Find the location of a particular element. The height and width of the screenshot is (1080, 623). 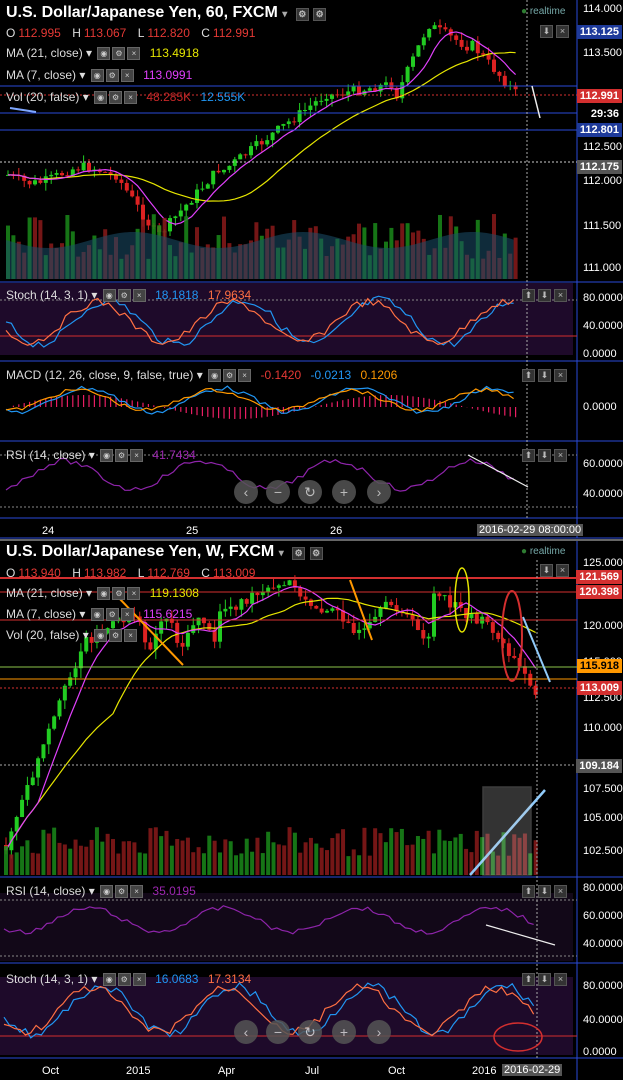

bottom-rsi-header: RSI (14, close) ▾ ◉ ⚙ × 35.0195 is located at coordinates (101, 891).